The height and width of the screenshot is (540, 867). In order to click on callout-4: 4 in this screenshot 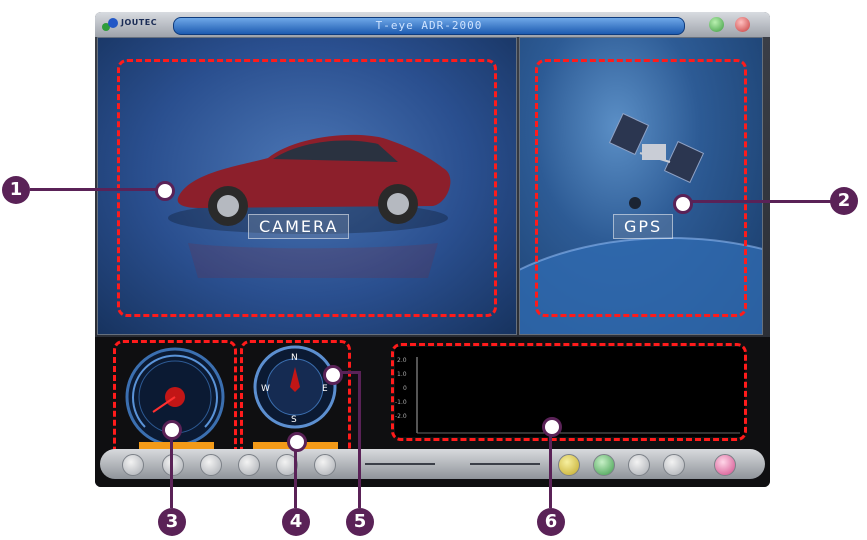, I will do `click(296, 522)`.